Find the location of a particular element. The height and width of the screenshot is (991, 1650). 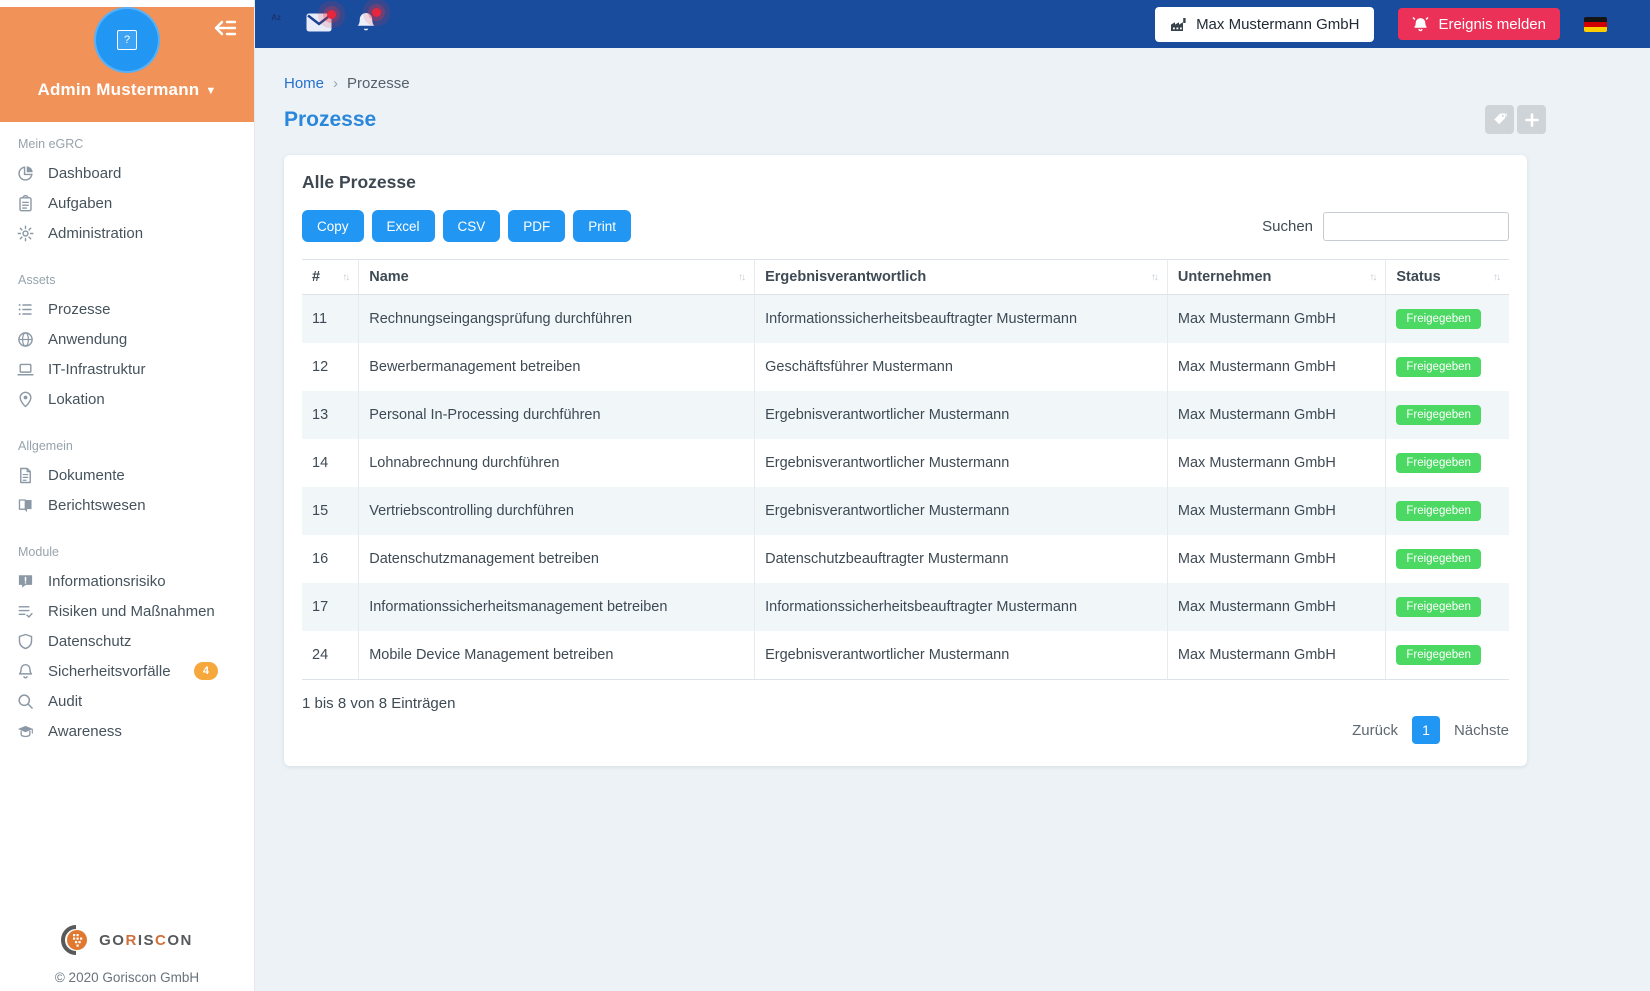

gear-icon is located at coordinates (25, 233).